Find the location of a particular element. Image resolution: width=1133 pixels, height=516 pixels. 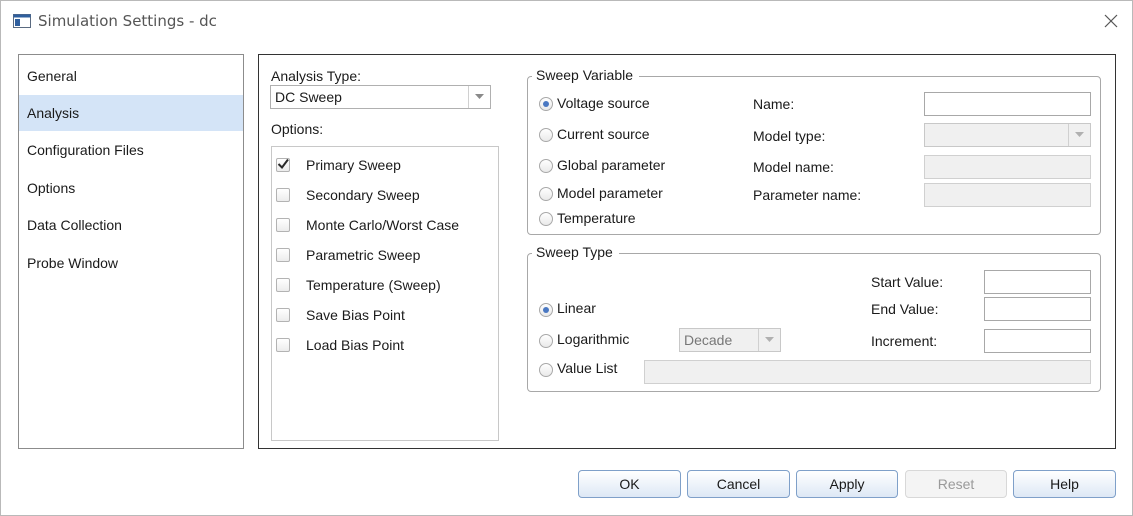

option-label: Primary Sweep is located at coordinates (353, 165).